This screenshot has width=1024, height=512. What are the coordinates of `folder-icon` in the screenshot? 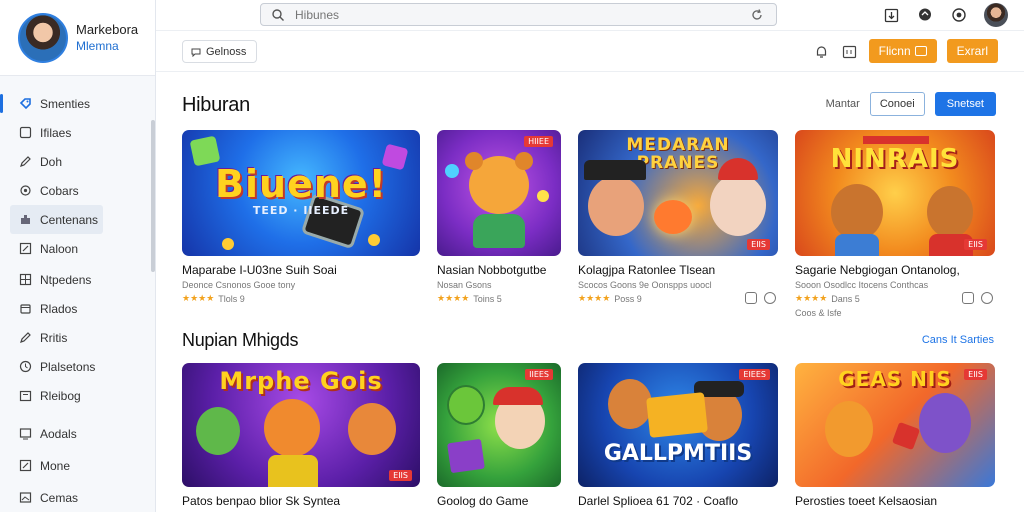 It's located at (25, 396).